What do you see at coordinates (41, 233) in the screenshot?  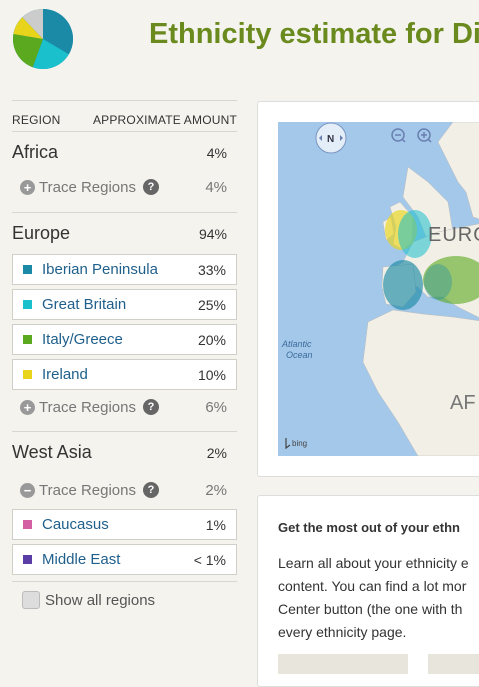 I see `region-name: Europe` at bounding box center [41, 233].